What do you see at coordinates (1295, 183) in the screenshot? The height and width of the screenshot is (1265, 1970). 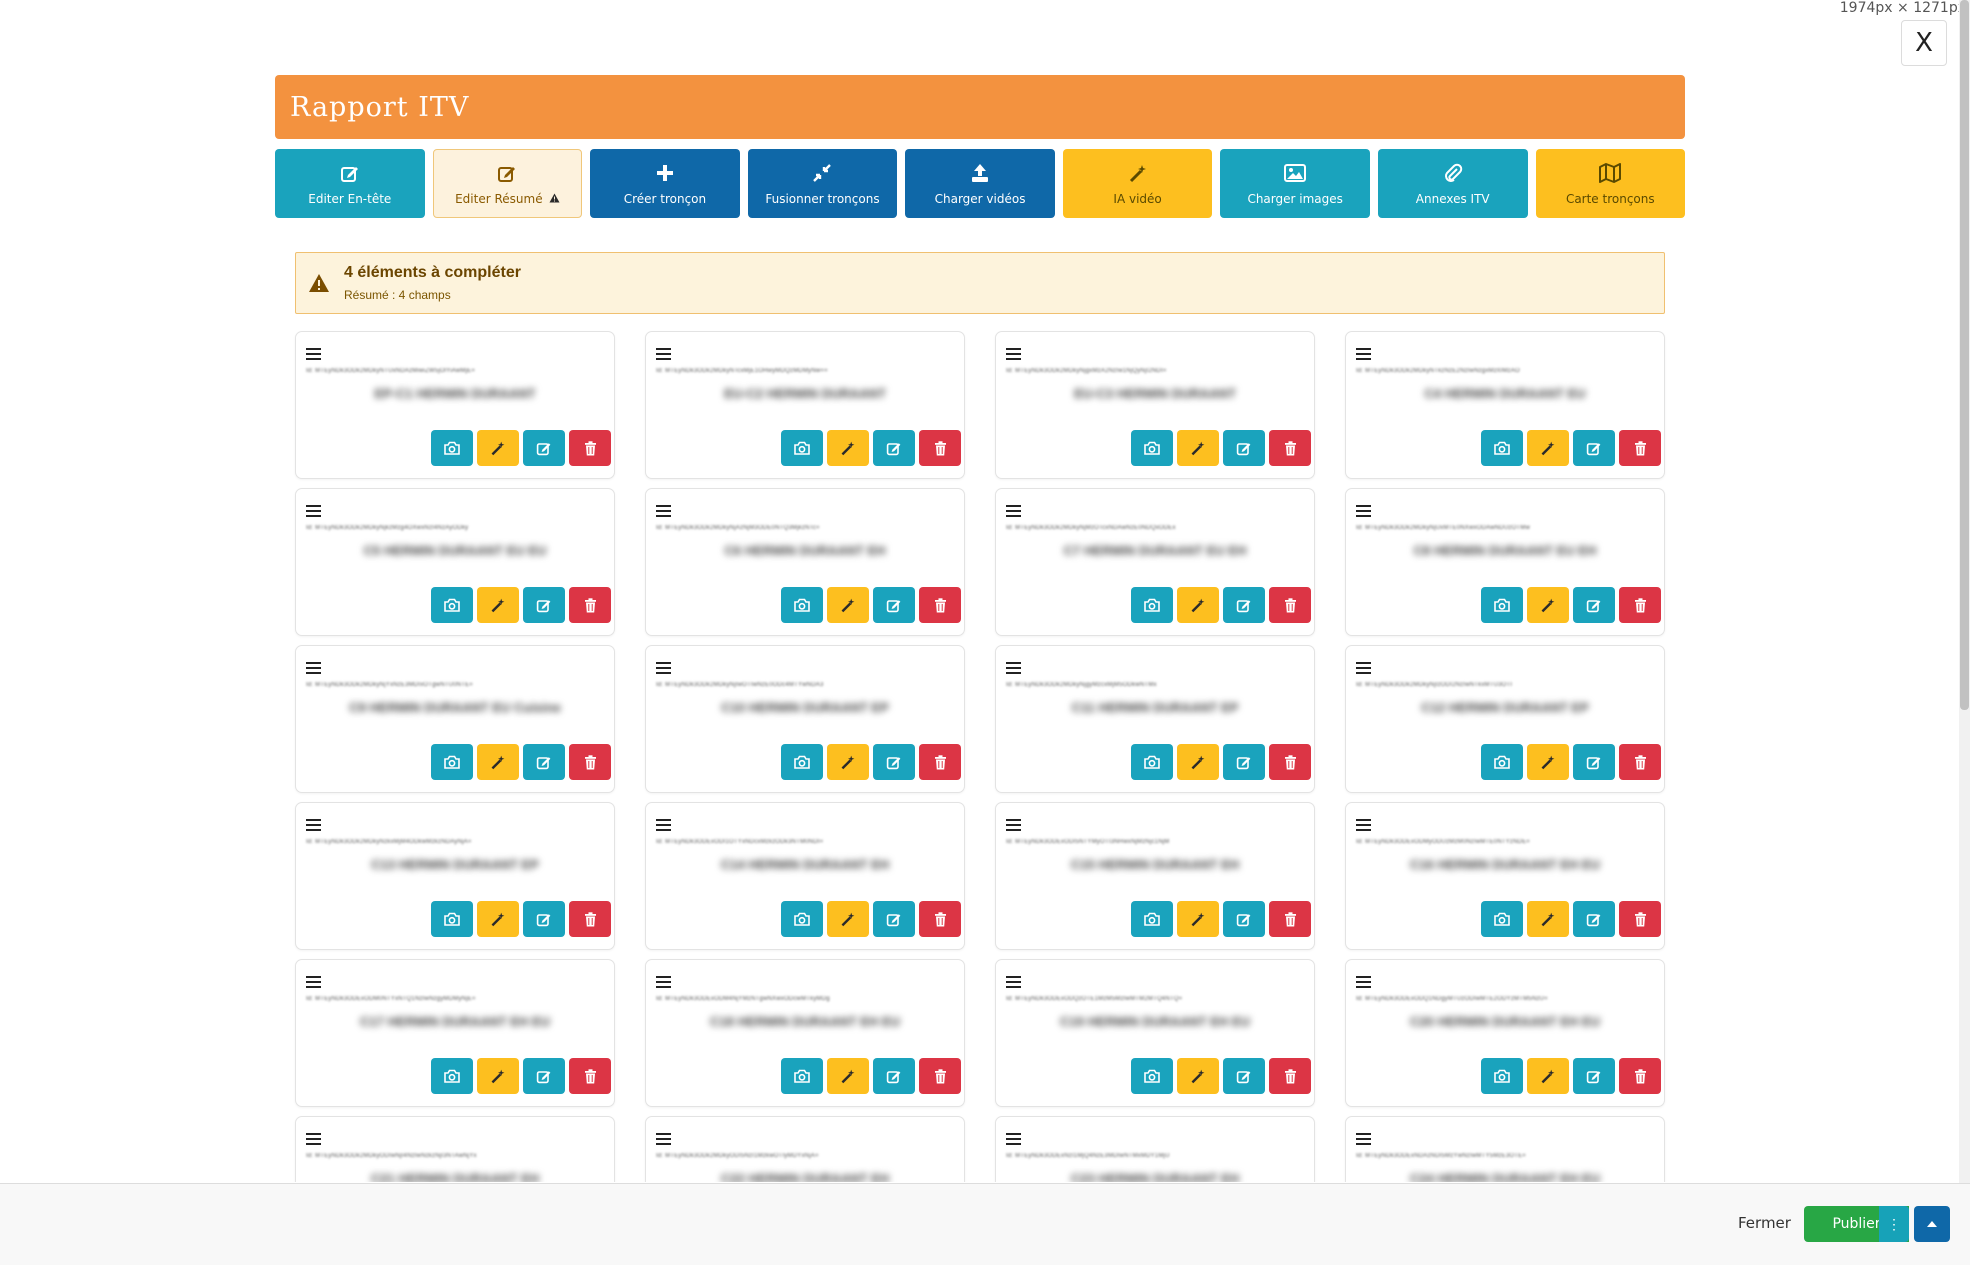 I see `toolbar-button-charger-images: Charger images` at bounding box center [1295, 183].